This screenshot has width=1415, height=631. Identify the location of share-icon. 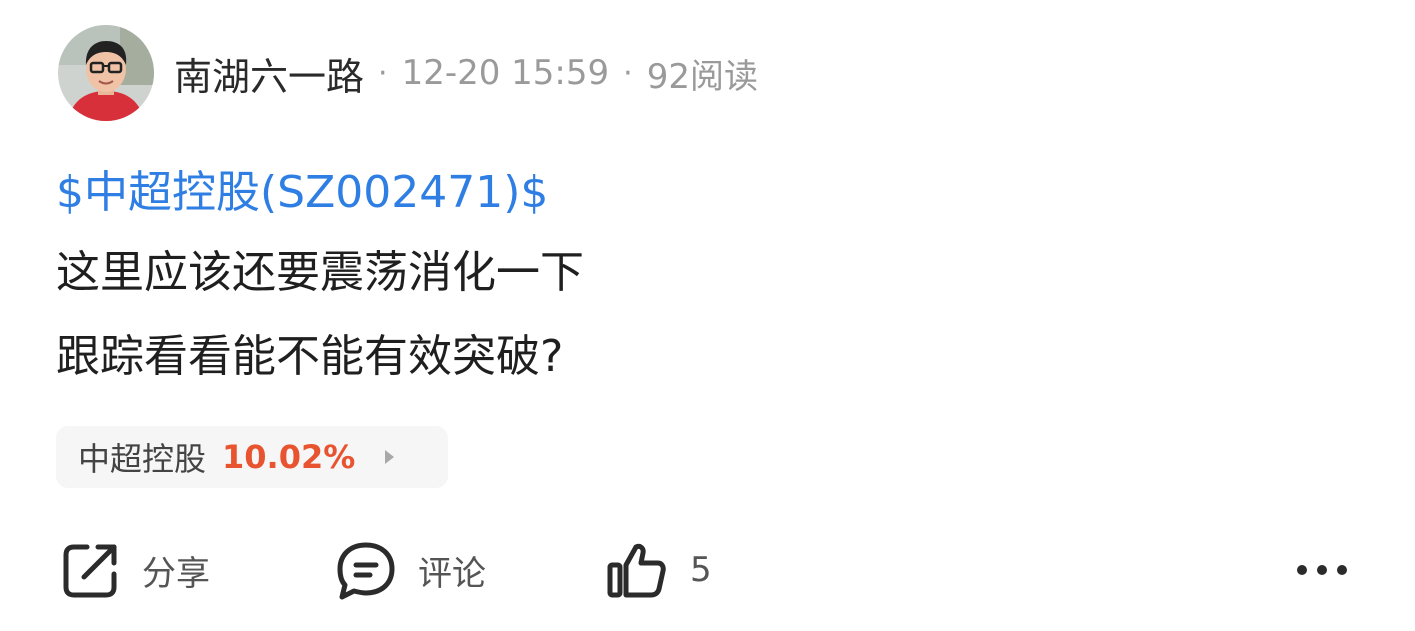
(91, 570).